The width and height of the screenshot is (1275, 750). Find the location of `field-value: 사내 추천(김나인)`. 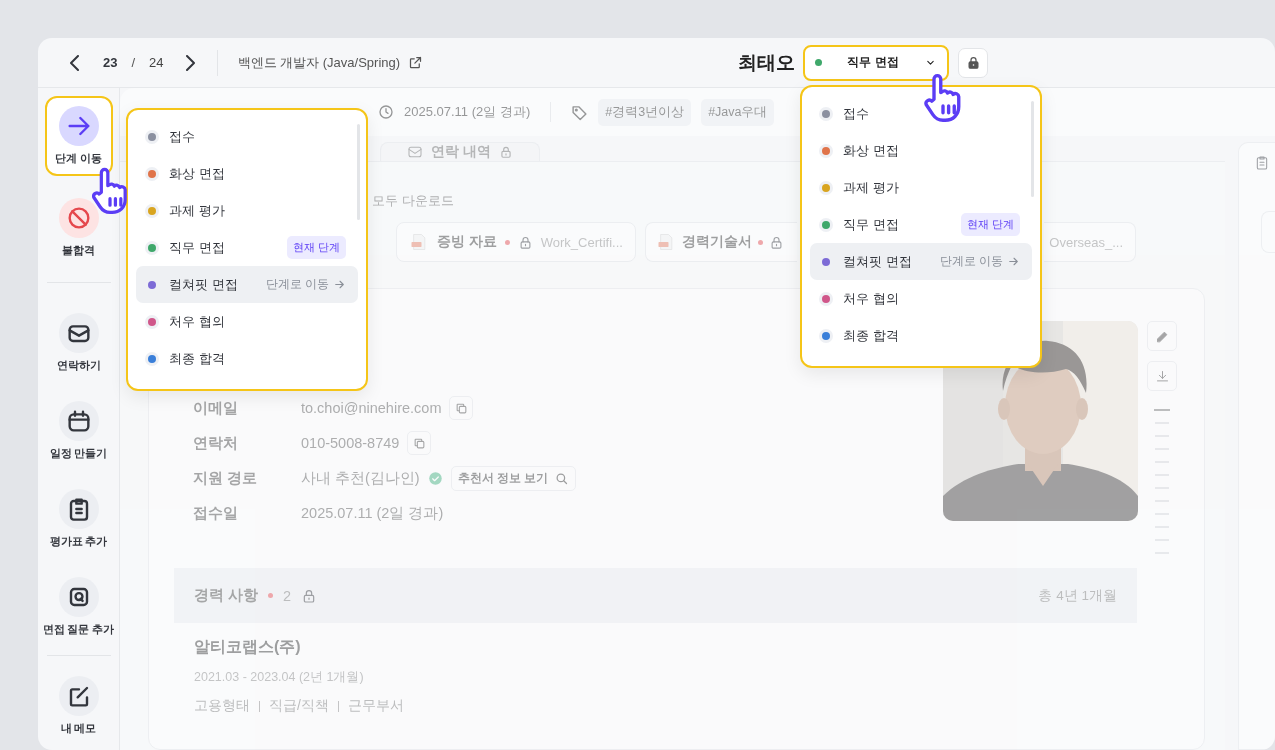

field-value: 사내 추천(김나인) is located at coordinates (360, 478).